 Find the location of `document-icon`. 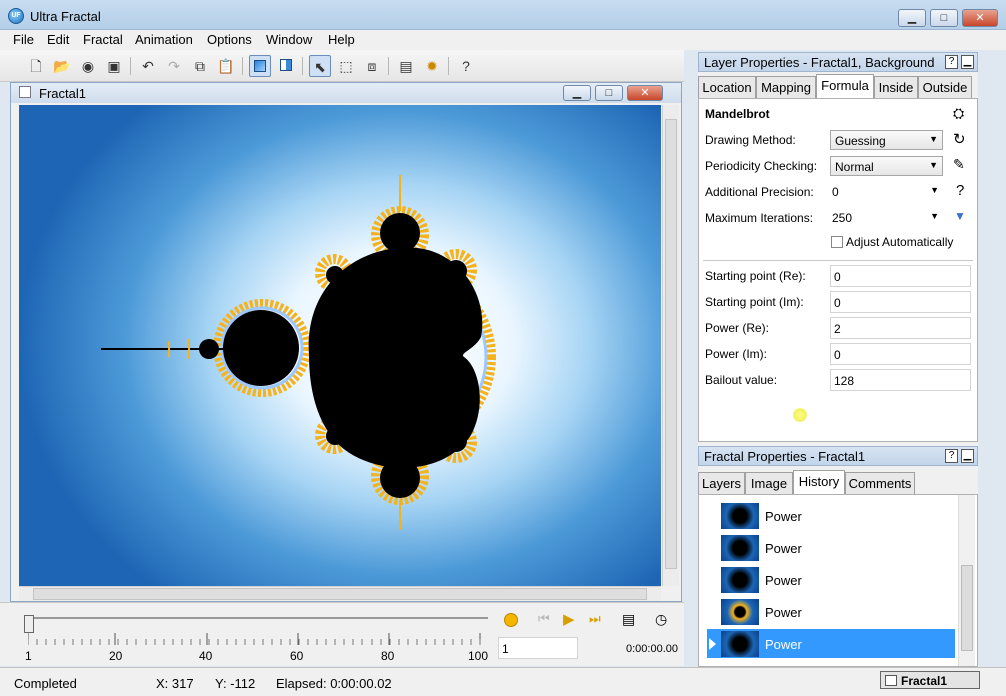

document-icon is located at coordinates (25, 92).